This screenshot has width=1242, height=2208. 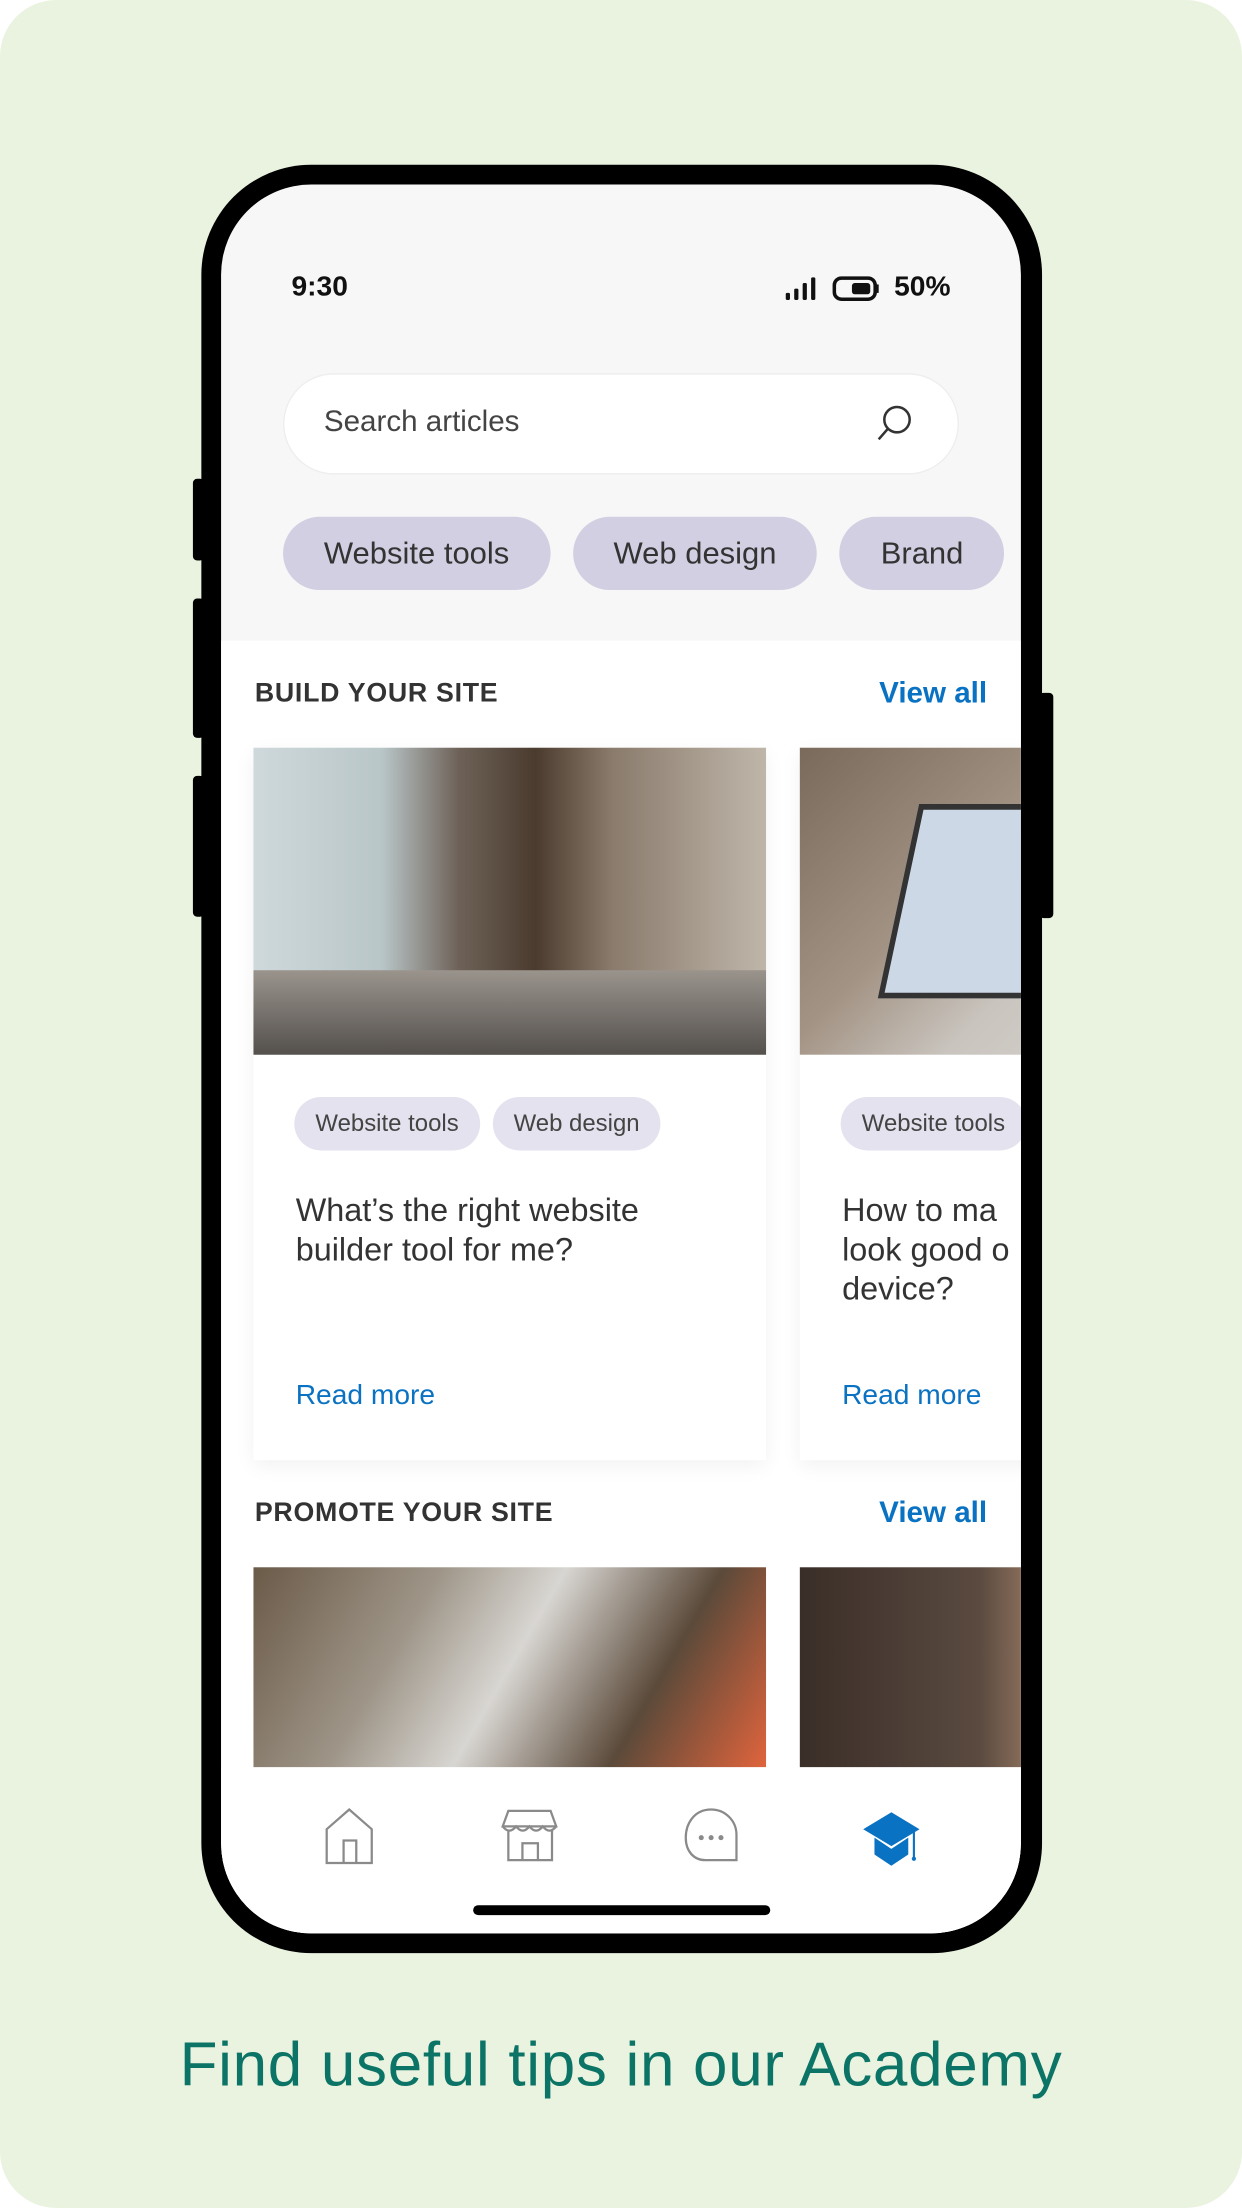 What do you see at coordinates (421, 421) in the screenshot?
I see `search-placeholder: Search articles` at bounding box center [421, 421].